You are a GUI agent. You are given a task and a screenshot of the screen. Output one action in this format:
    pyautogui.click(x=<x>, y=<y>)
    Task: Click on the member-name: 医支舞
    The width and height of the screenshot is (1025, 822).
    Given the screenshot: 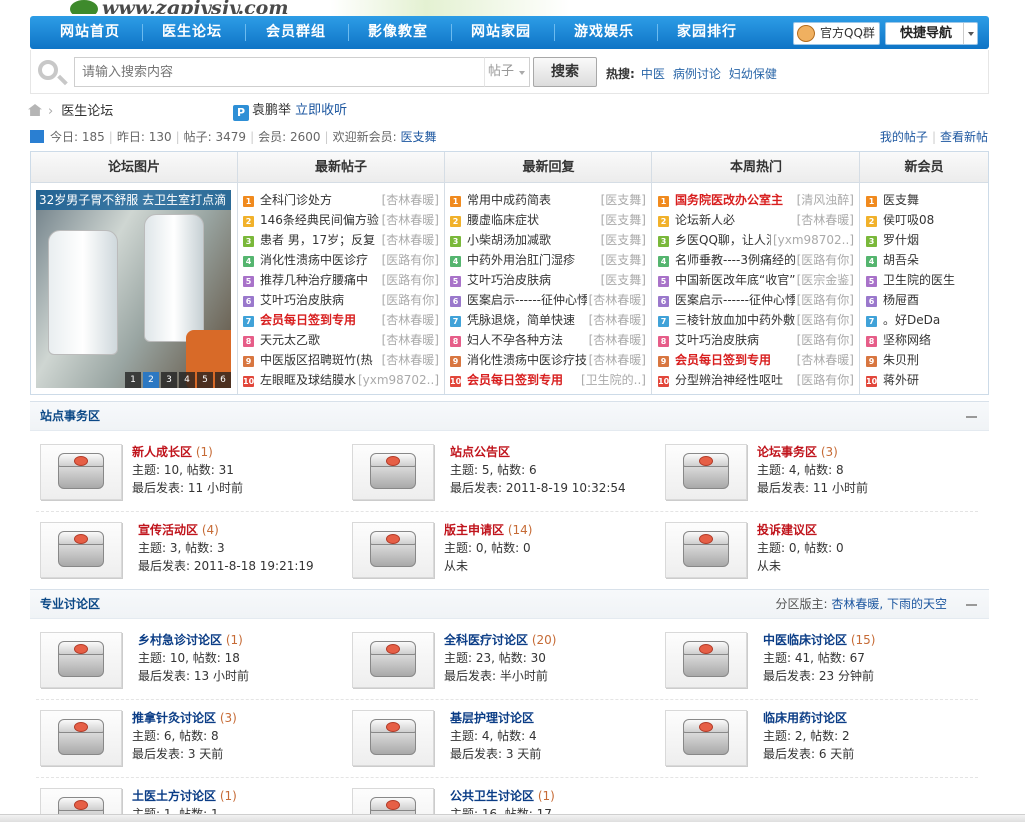 What is the action you would take?
    pyautogui.click(x=901, y=200)
    